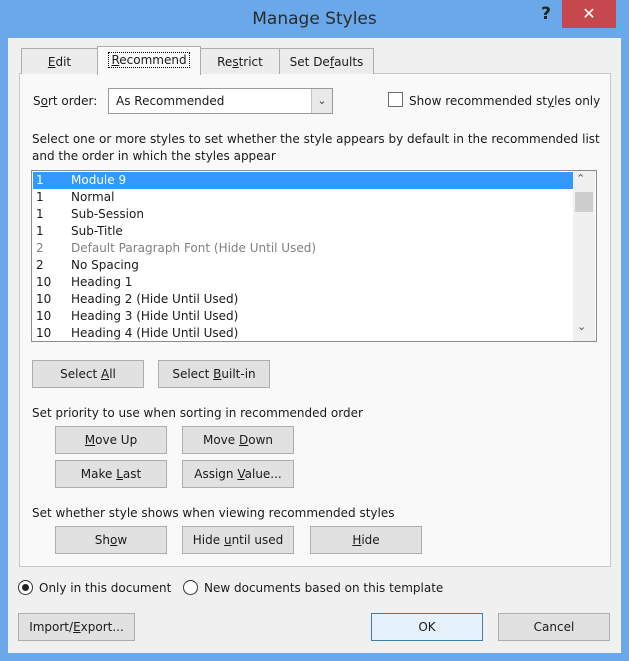 This screenshot has width=629, height=661. Describe the element at coordinates (99, 180) in the screenshot. I see `style-name: Module 9` at that location.